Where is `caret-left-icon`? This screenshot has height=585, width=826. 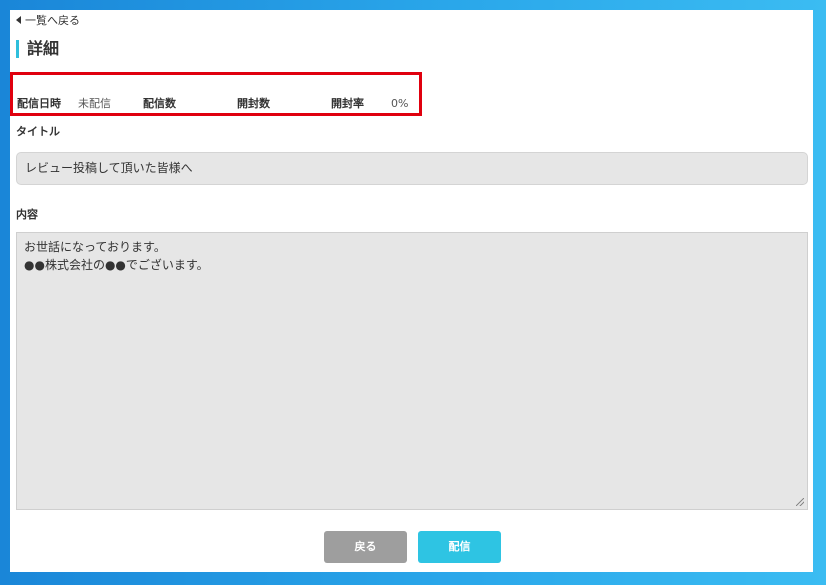
caret-left-icon is located at coordinates (18, 20).